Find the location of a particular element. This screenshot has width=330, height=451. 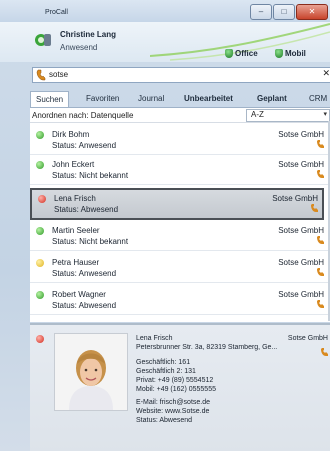

sort-value: A-Z is located at coordinates (257, 114).